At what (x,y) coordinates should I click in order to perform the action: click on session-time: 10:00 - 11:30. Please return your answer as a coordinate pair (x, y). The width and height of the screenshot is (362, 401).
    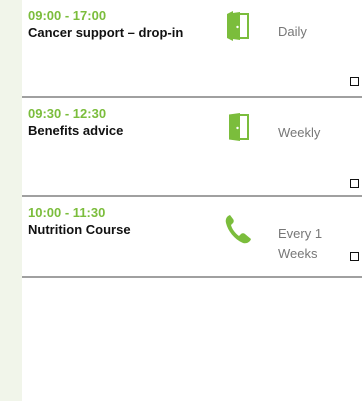
    Looking at the image, I should click on (67, 212).